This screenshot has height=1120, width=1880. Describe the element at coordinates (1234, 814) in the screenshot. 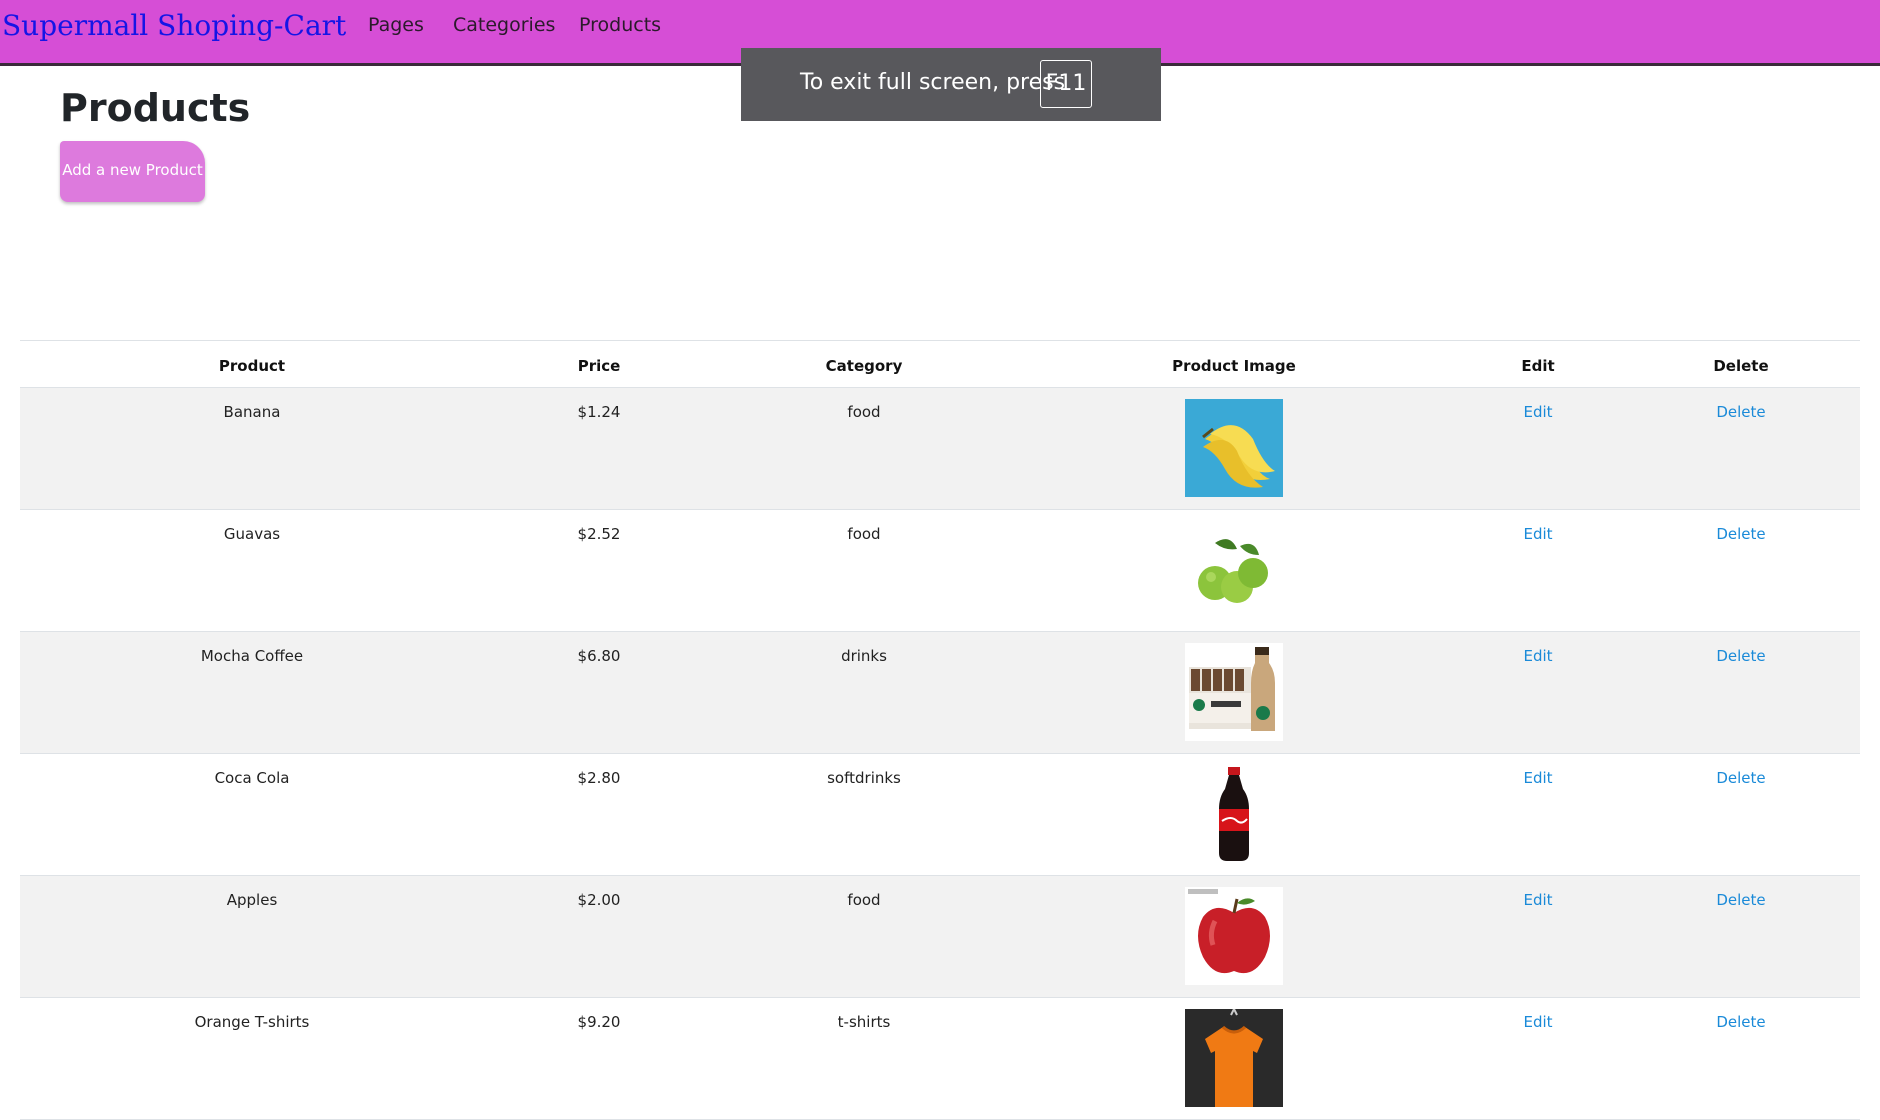

I see `coca-cola-image` at that location.